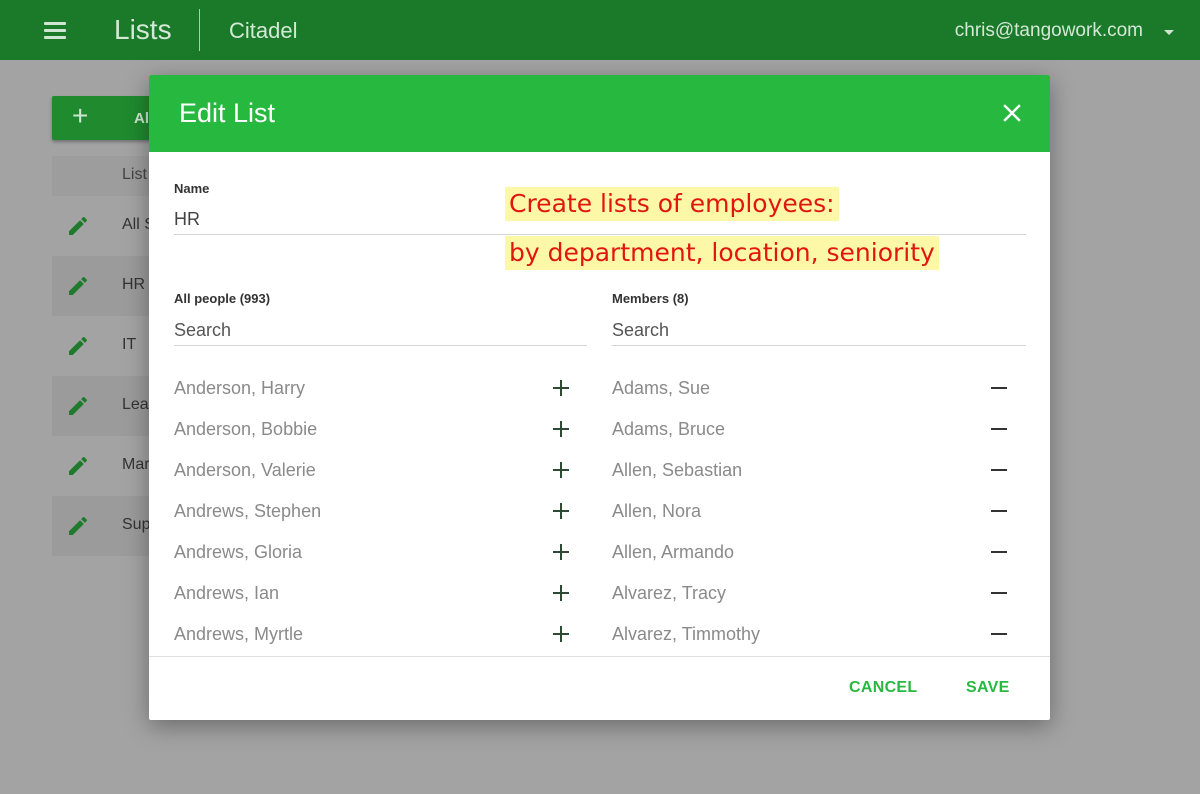 The height and width of the screenshot is (794, 1200). What do you see at coordinates (187, 219) in the screenshot?
I see `name-field: HR` at bounding box center [187, 219].